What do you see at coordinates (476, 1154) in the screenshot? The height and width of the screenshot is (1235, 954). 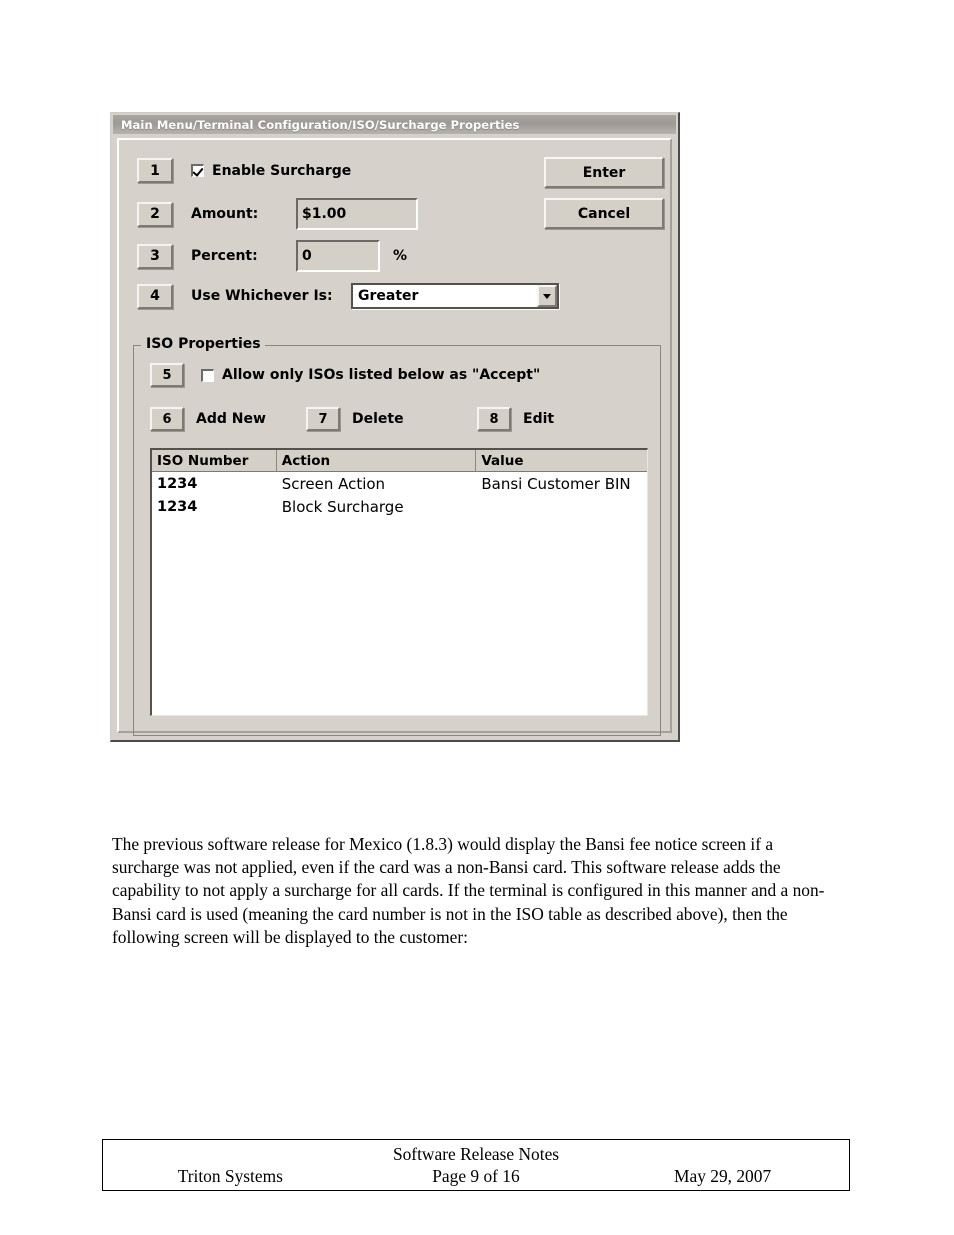 I see `footer-title: Software Release Notes` at bounding box center [476, 1154].